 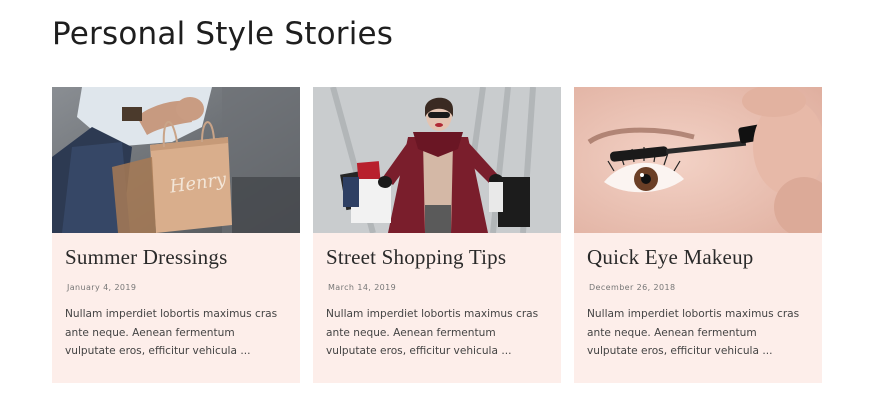 I want to click on post-date: December 26, 2018, so click(x=632, y=287).